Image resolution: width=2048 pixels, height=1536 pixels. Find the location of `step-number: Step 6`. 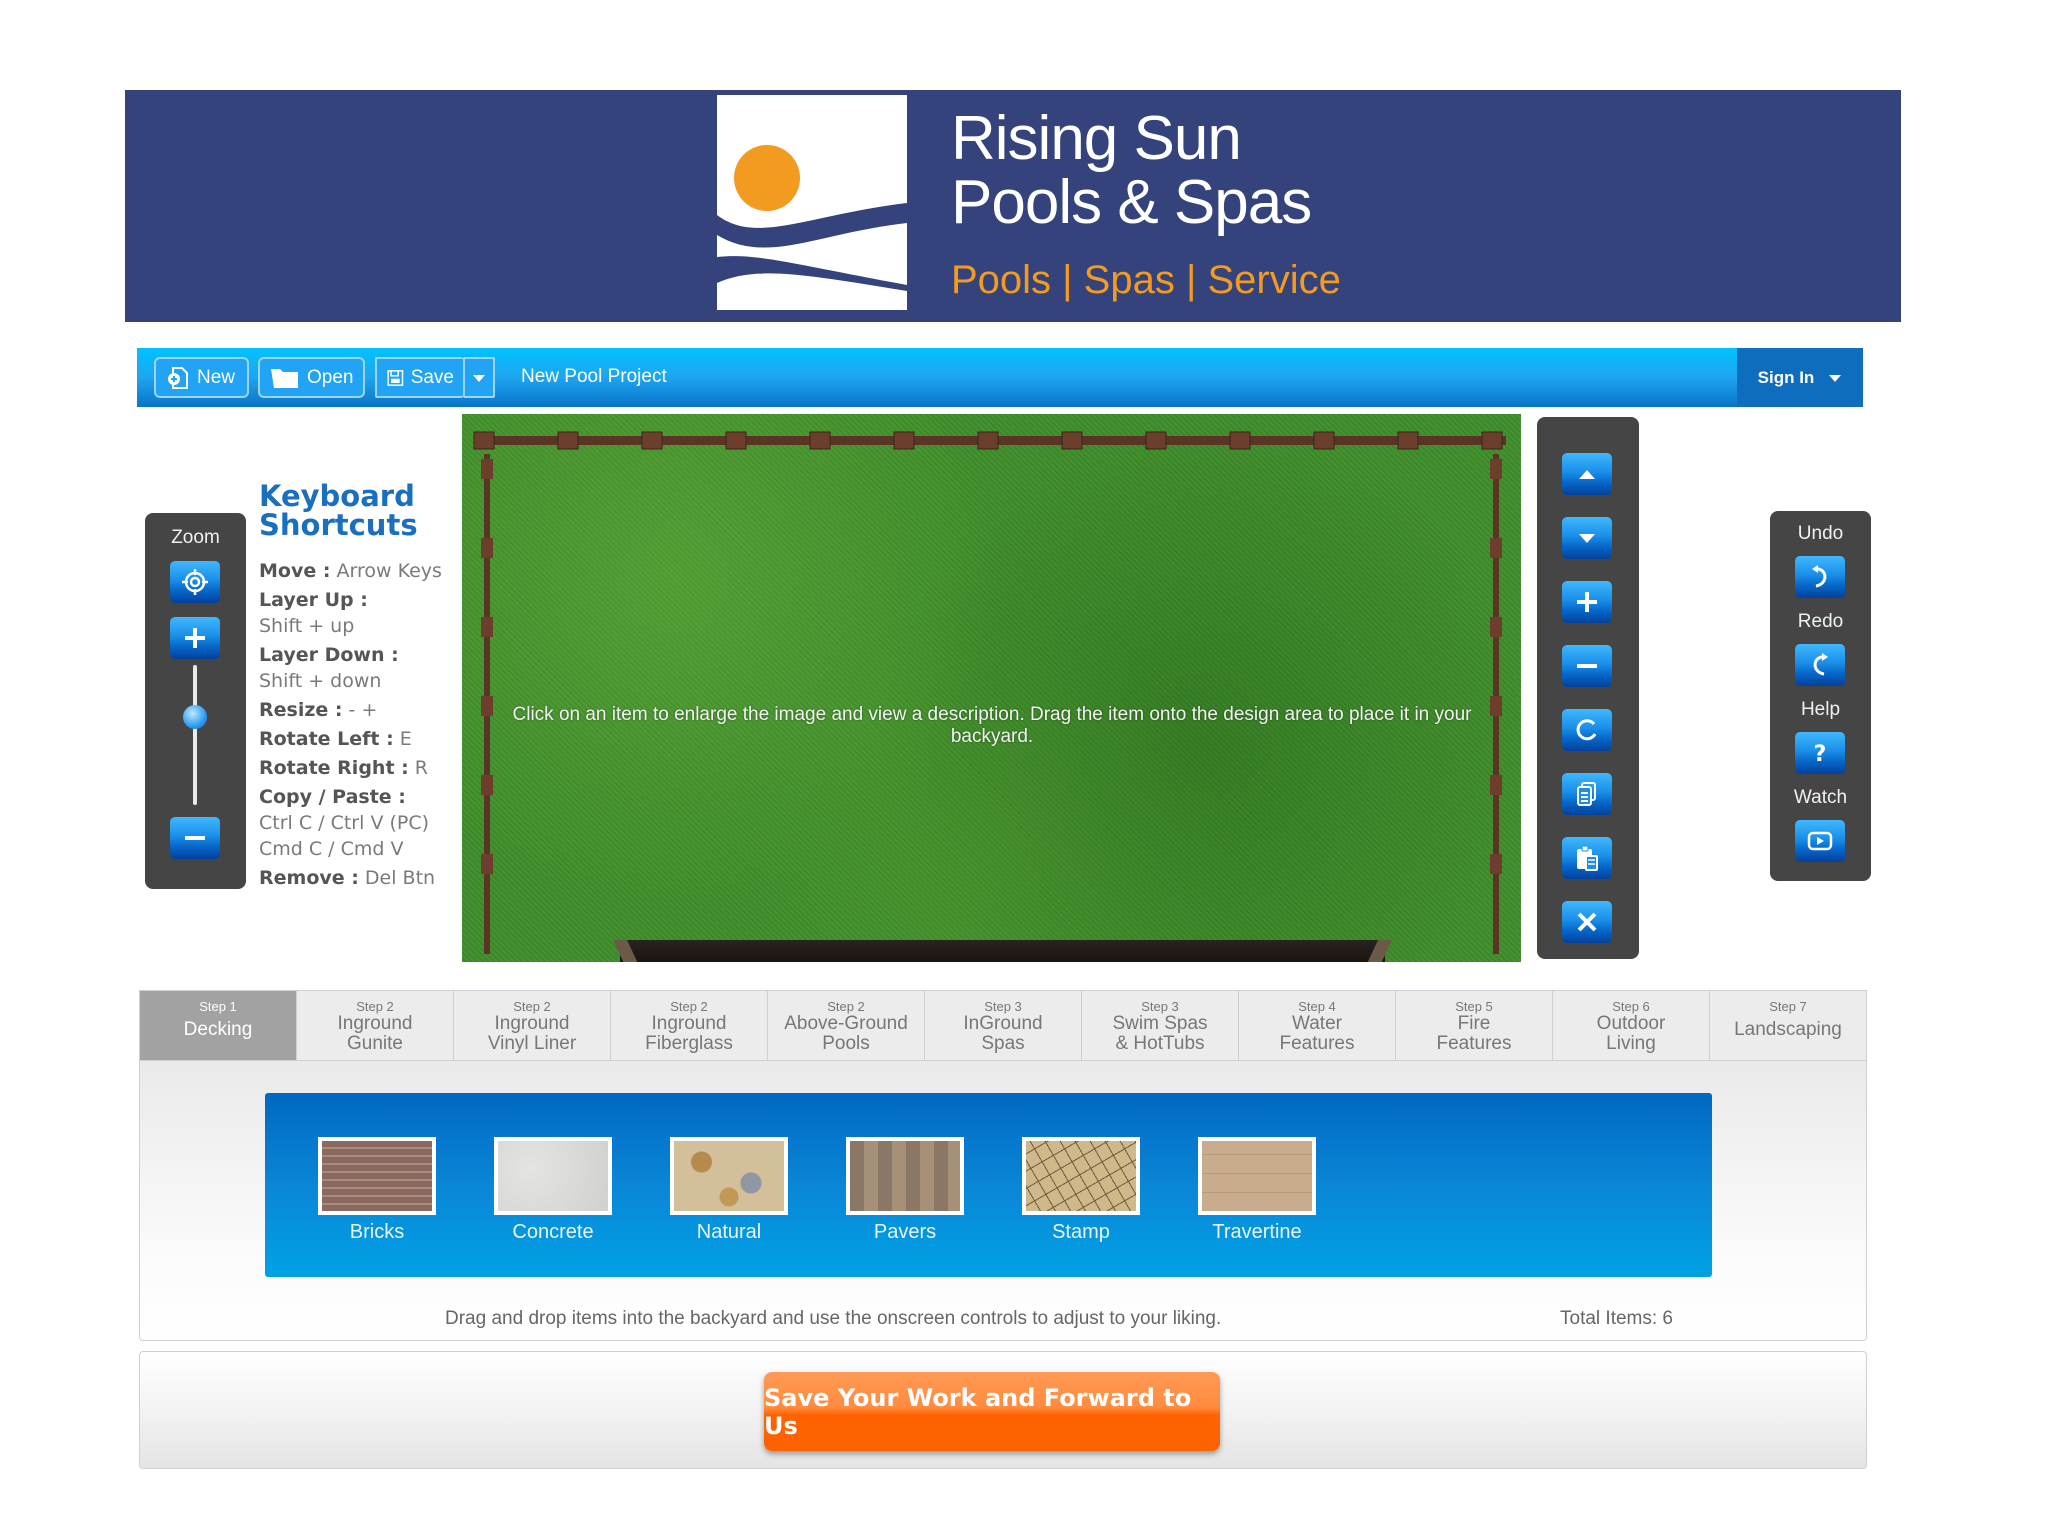

step-number: Step 6 is located at coordinates (1631, 1006).